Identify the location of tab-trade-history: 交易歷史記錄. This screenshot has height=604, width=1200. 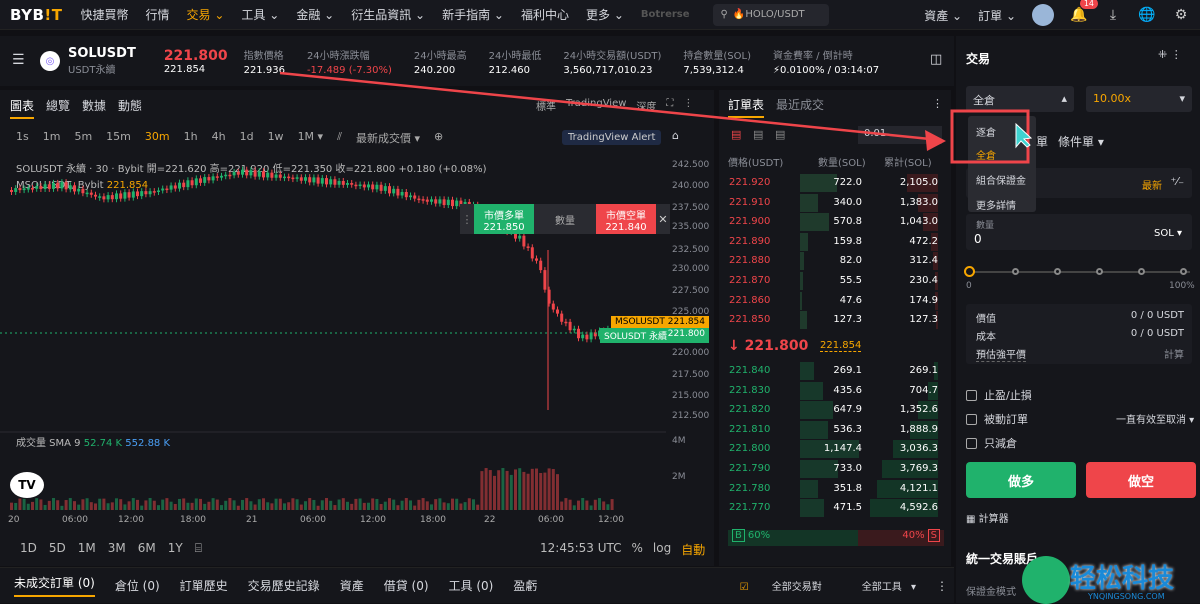
(284, 585).